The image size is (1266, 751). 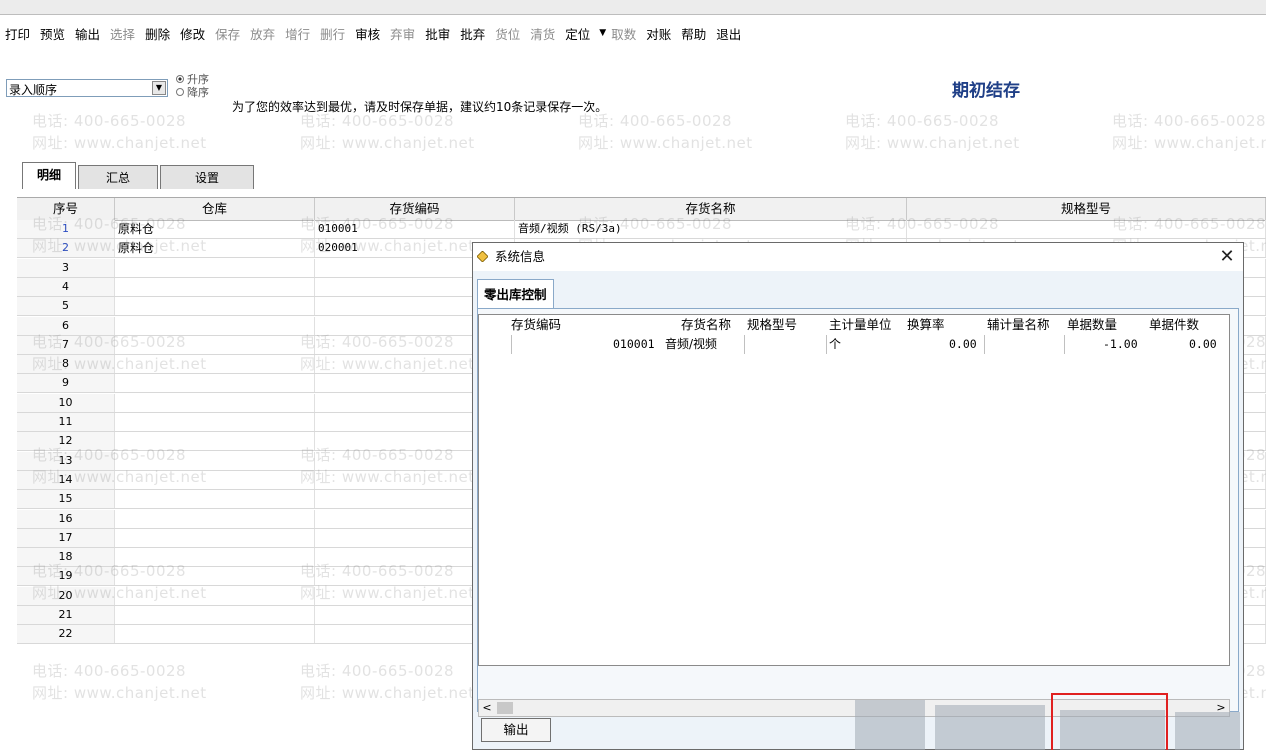 I want to click on row-code: 010001, so click(x=634, y=344).